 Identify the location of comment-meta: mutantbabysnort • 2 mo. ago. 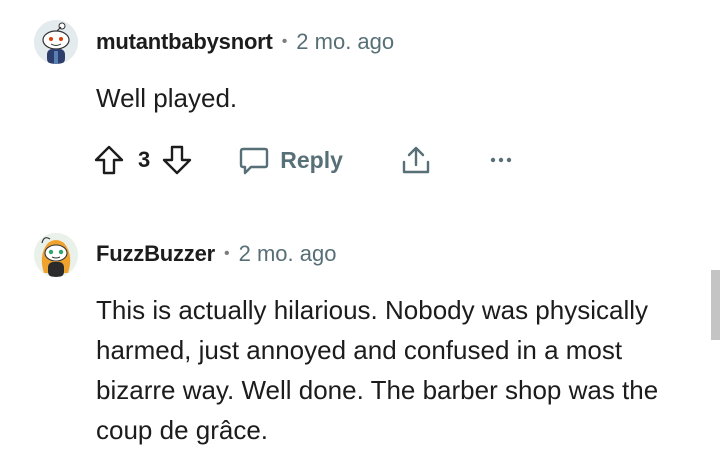
(245, 42).